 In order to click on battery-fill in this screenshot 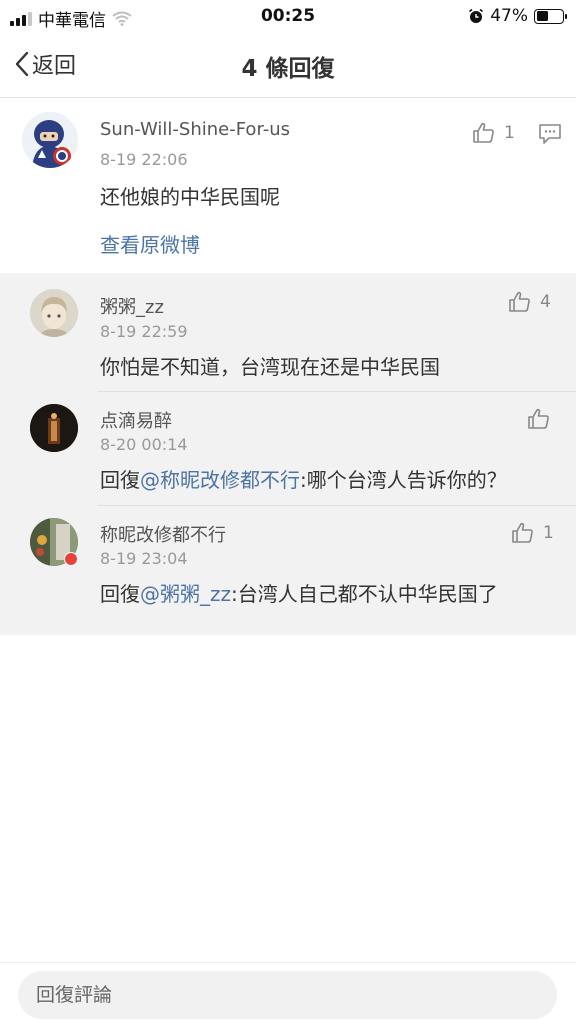, I will do `click(542, 16)`.